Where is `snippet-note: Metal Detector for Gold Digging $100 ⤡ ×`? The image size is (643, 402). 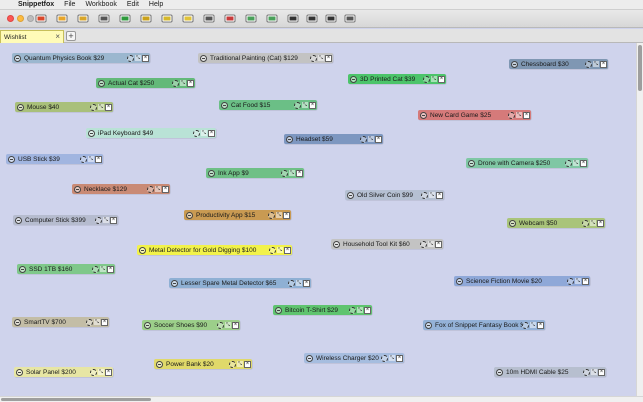 snippet-note: Metal Detector for Gold Digging $100 ⤡ × is located at coordinates (214, 250).